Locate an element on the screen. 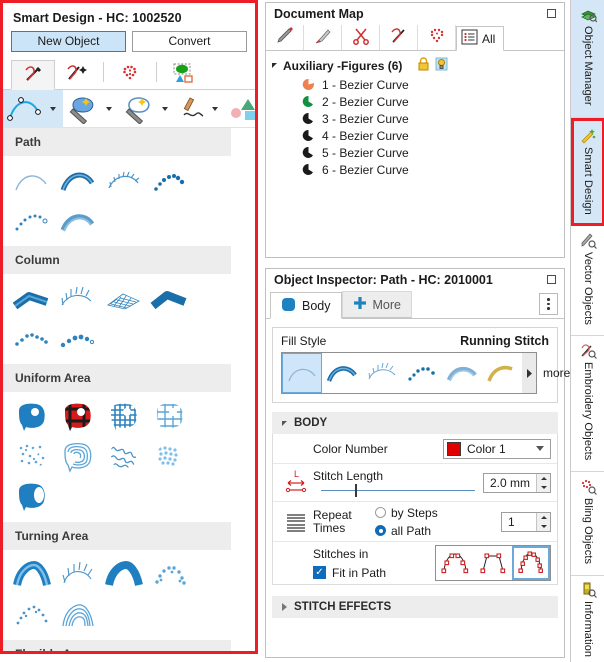 Image resolution: width=604 pixels, height=662 pixels. document-map-tree: Auxiliary -Figures (6) 1 - Bezier Curve is located at coordinates (415, 114).